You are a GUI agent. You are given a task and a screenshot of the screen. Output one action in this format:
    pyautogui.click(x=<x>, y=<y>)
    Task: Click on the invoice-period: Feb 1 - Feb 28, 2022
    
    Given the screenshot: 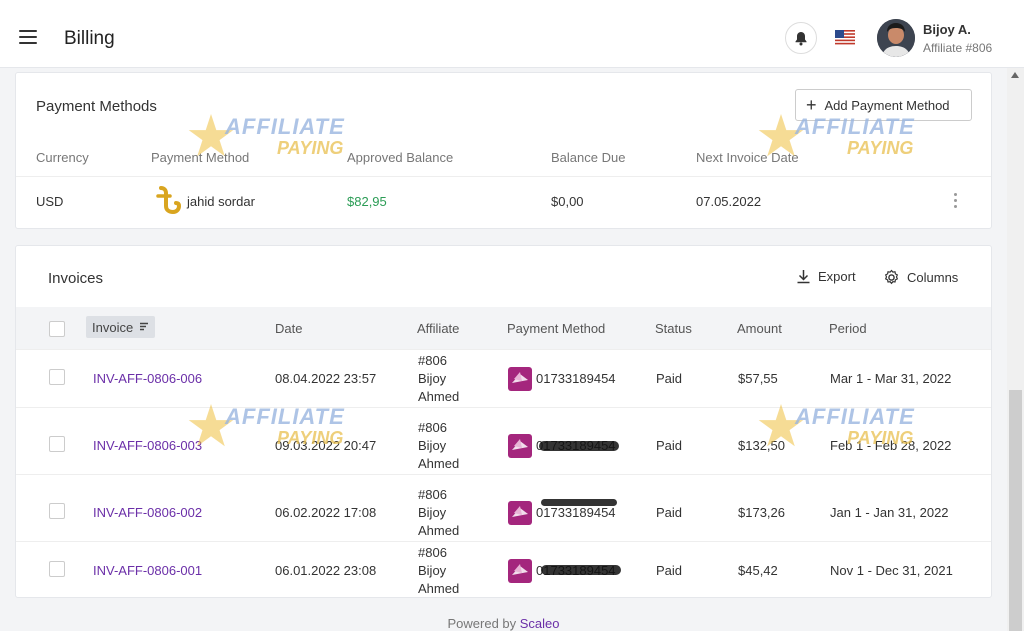 What is the action you would take?
    pyautogui.click(x=891, y=445)
    